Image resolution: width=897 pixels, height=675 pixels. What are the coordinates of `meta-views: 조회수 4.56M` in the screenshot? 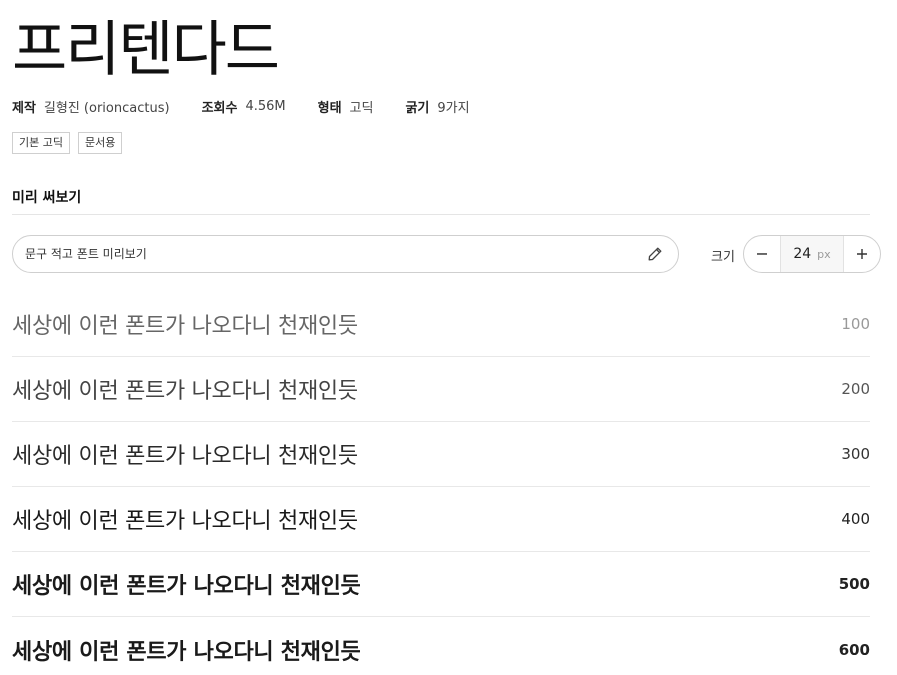 It's located at (244, 106).